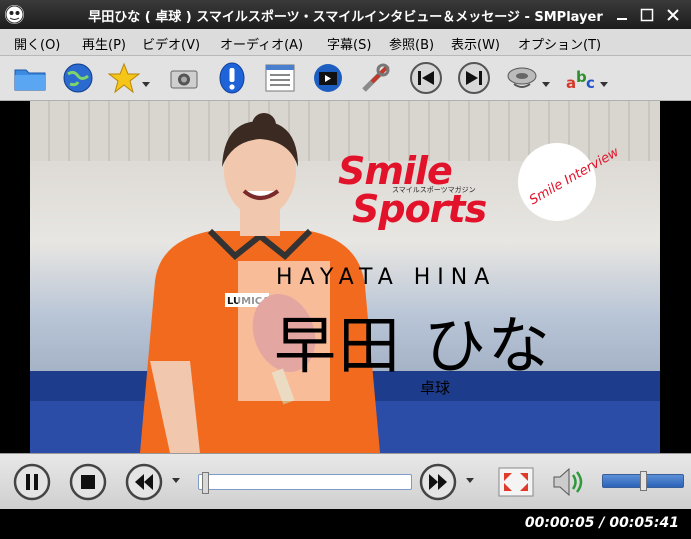 This screenshot has height=539, width=691. I want to click on menu-open: 開く(O), so click(37, 43).